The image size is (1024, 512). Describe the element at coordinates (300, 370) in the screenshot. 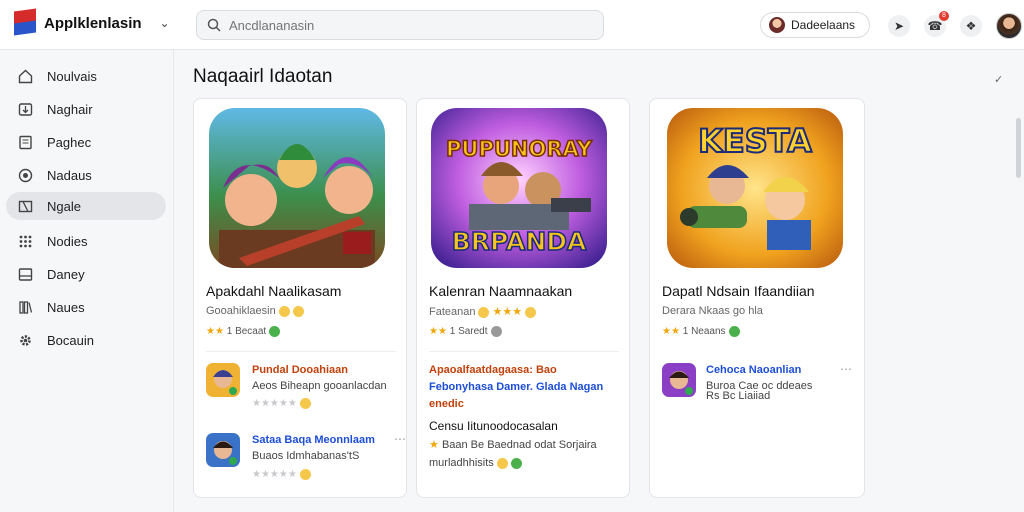

I see `related-title-1a: Pundal Dooahiaan` at that location.